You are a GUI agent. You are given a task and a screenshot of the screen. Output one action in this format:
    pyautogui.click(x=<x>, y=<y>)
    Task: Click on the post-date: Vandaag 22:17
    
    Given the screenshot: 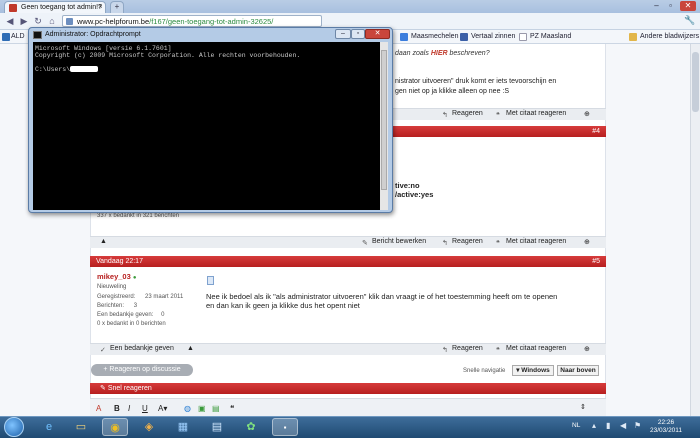 What is the action you would take?
    pyautogui.click(x=119, y=261)
    